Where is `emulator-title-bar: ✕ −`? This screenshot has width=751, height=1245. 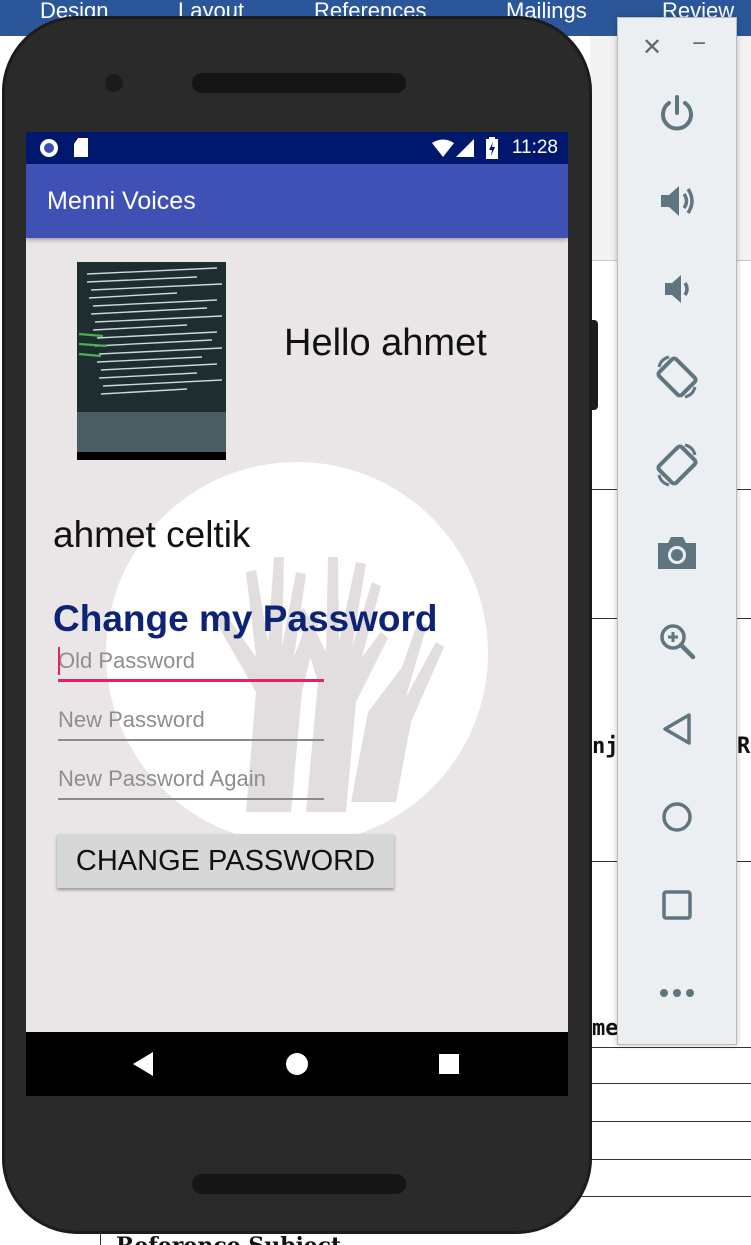 emulator-title-bar: ✕ − is located at coordinates (677, 46).